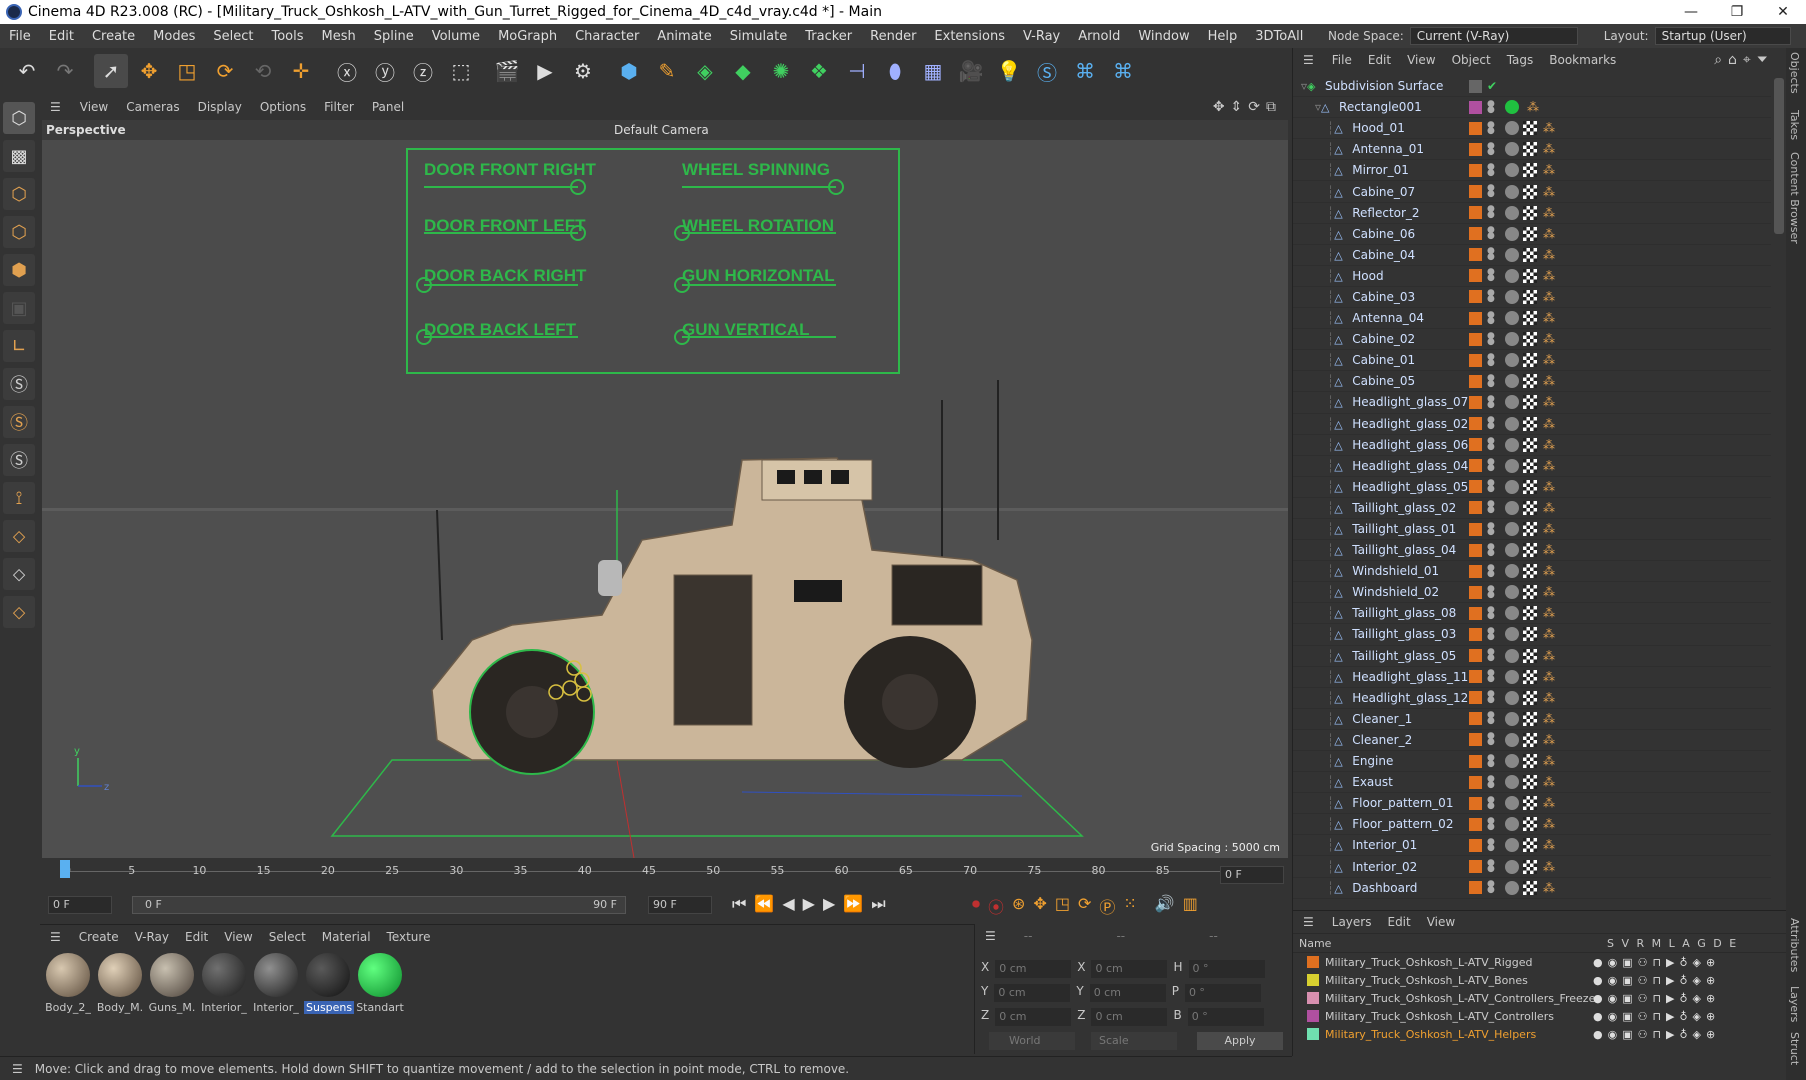 Image resolution: width=1806 pixels, height=1080 pixels. I want to click on object-row: ┆ △ Headlight_glass_04 ● ● ⁂, so click(1532, 466).